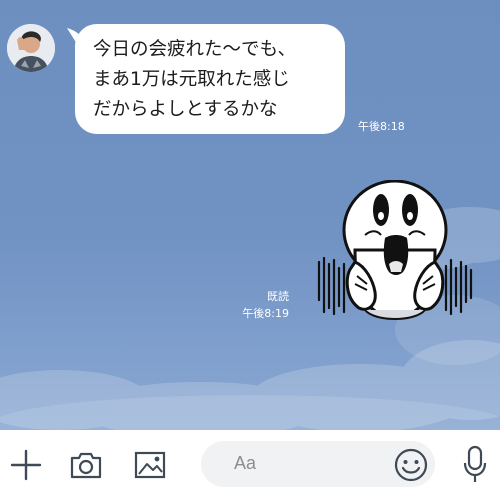 Image resolution: width=500 pixels, height=500 pixels. I want to click on plus-icon, so click(26, 465).